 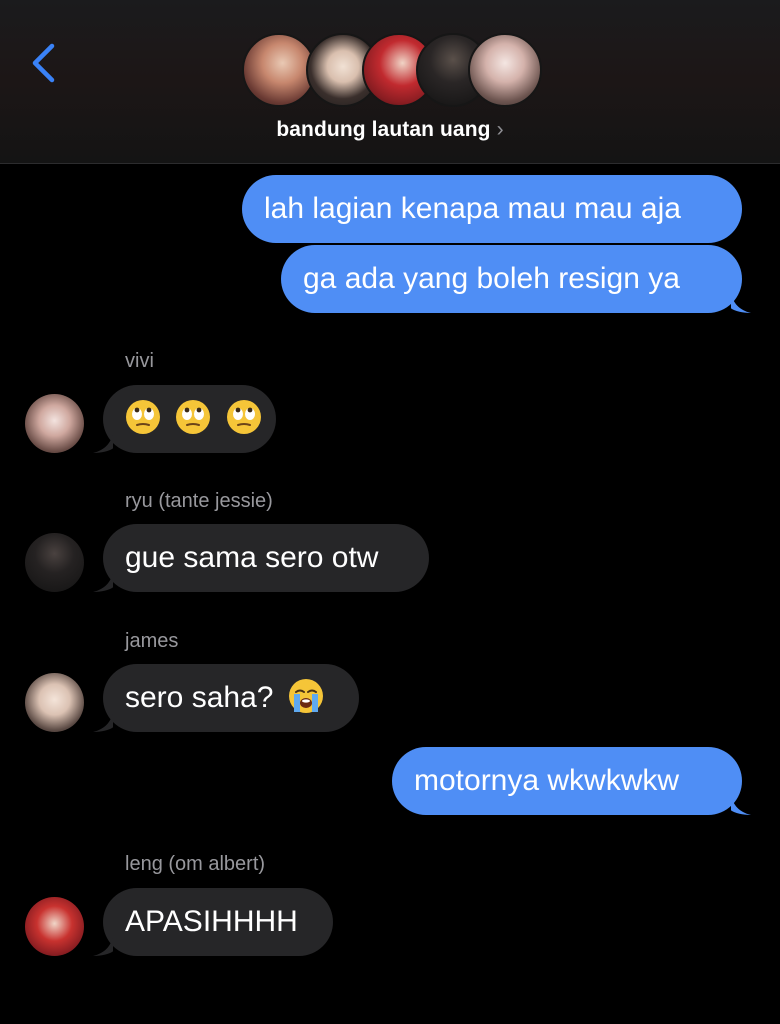 What do you see at coordinates (199, 697) in the screenshot?
I see `message-text: sero saha?` at bounding box center [199, 697].